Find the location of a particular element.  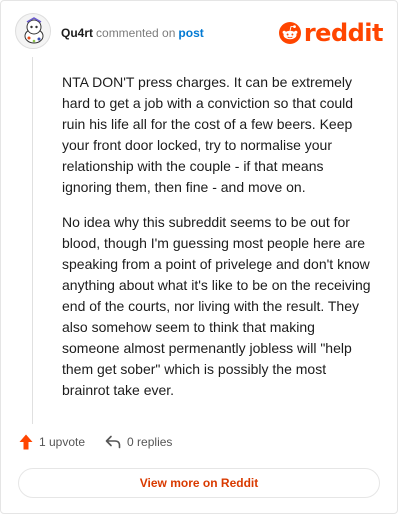

upvote-button: 1 upvote is located at coordinates (52, 442).